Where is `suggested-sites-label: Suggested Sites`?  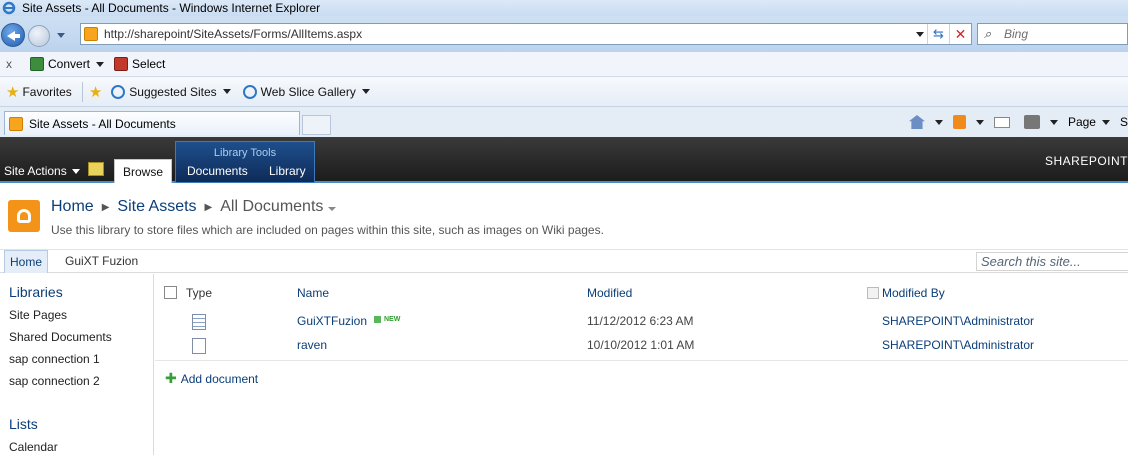
suggested-sites-label: Suggested Sites is located at coordinates (173, 91).